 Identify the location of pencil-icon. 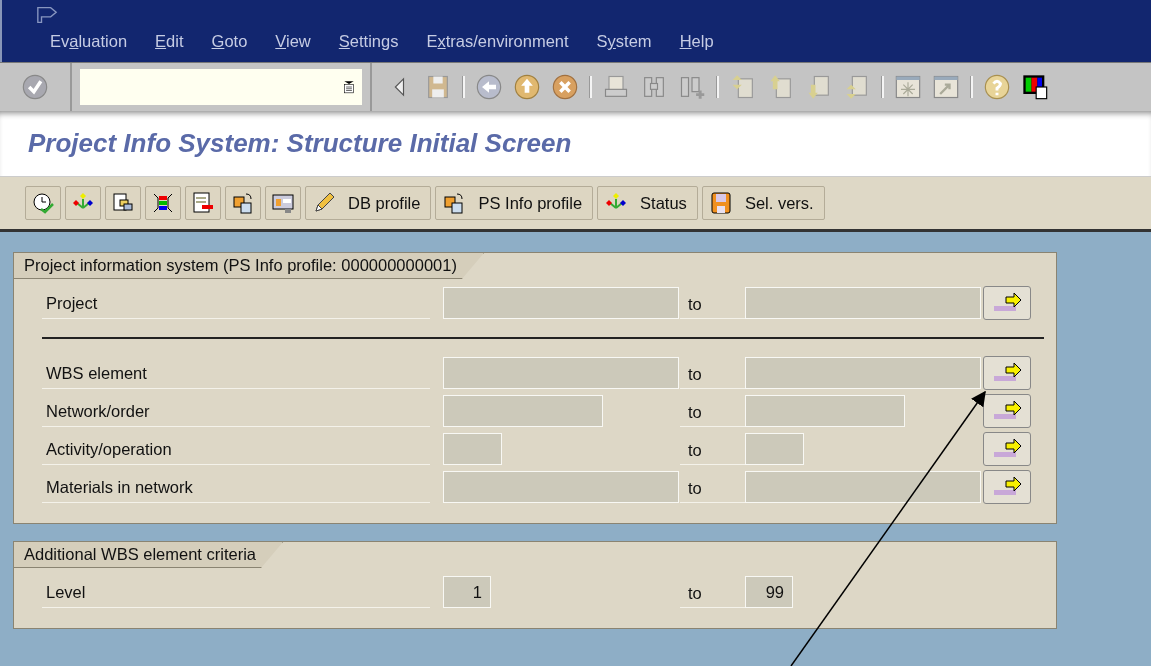
(324, 203).